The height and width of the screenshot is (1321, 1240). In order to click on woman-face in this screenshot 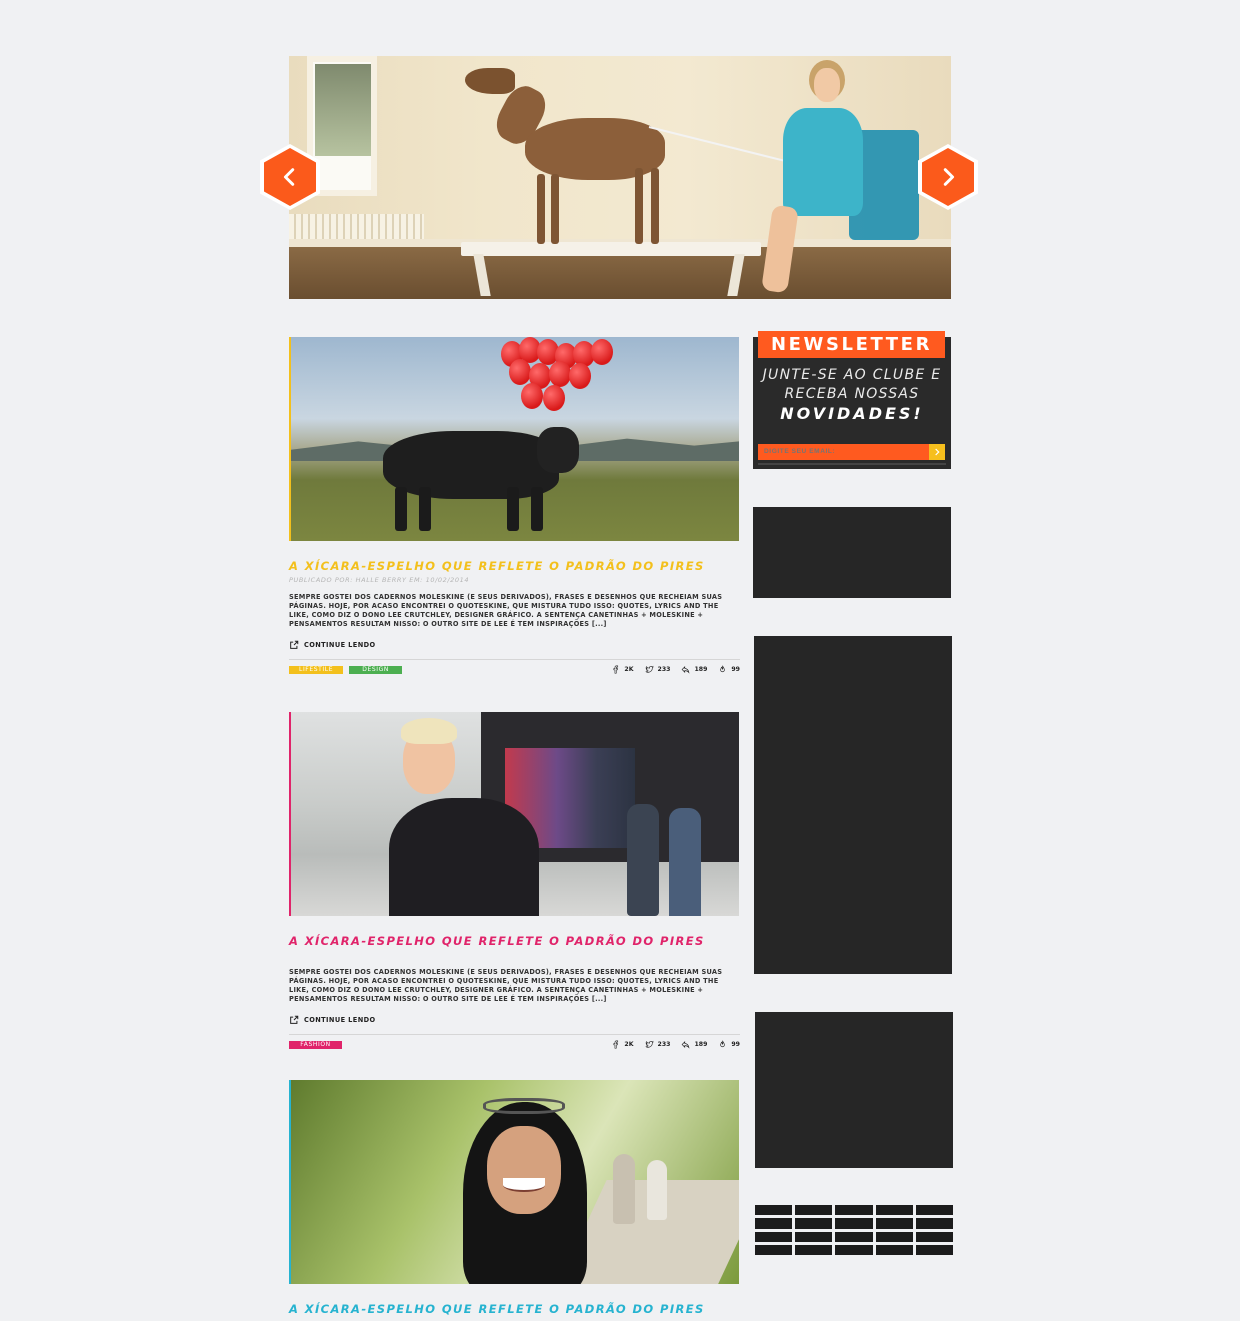, I will do `click(524, 1170)`.